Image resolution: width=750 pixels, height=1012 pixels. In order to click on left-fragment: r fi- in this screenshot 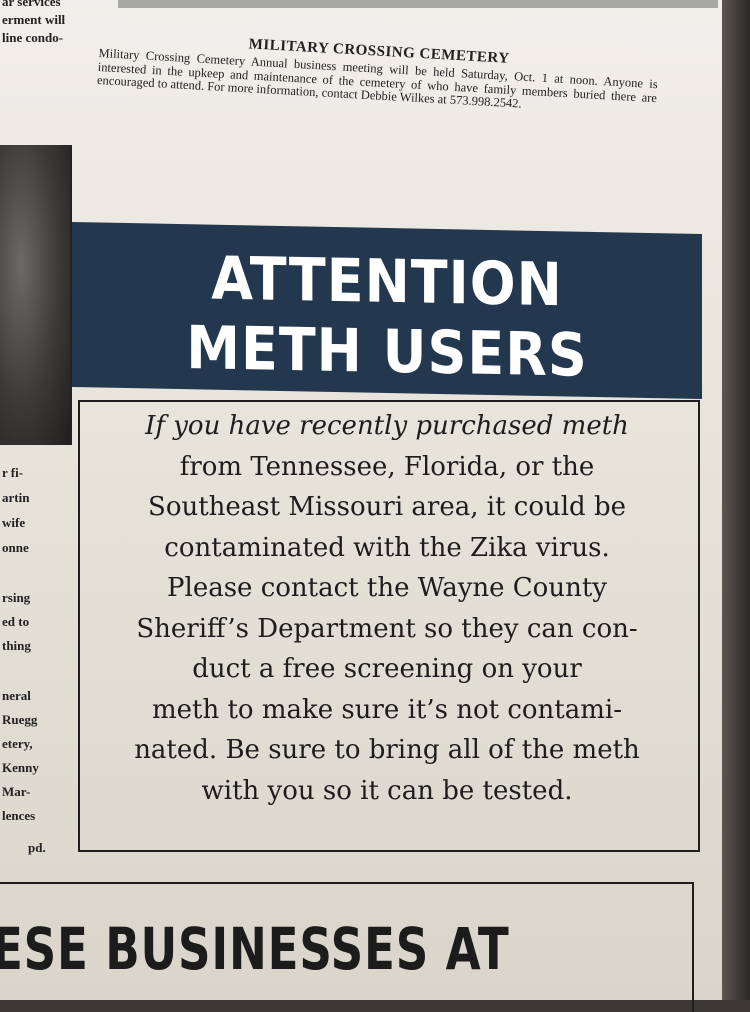, I will do `click(13, 472)`.